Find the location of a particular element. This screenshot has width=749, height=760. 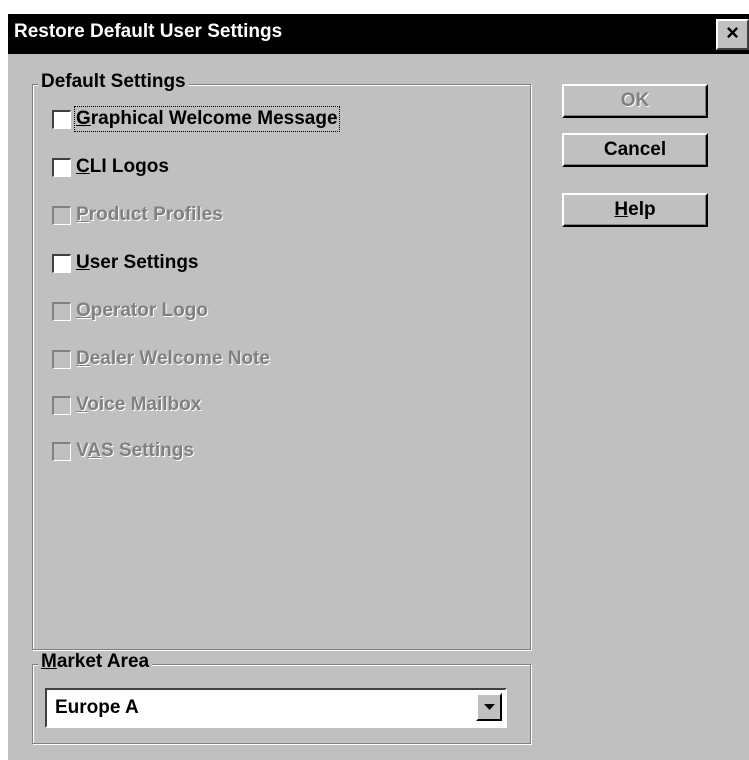

default-setting-checkbox-row: User Settings is located at coordinates (125, 263).